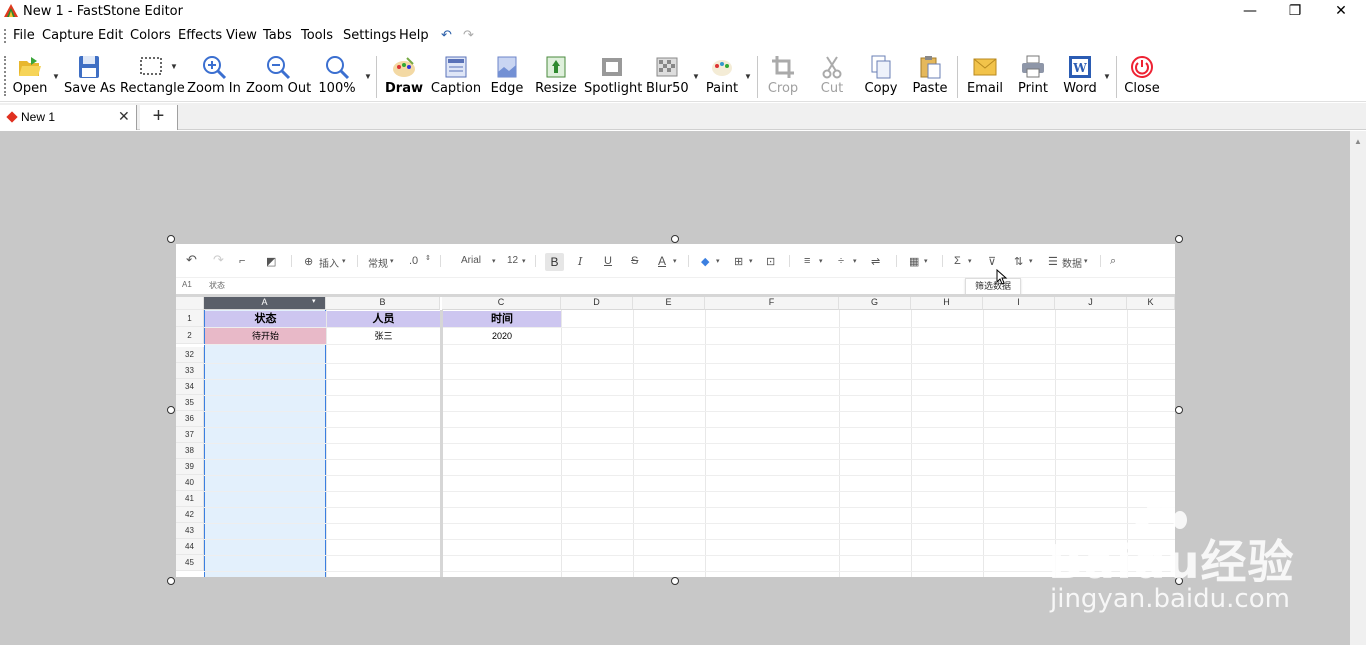 The image size is (1366, 645). What do you see at coordinates (56, 76) in the screenshot?
I see `open-dropdown-icon: ▼` at bounding box center [56, 76].